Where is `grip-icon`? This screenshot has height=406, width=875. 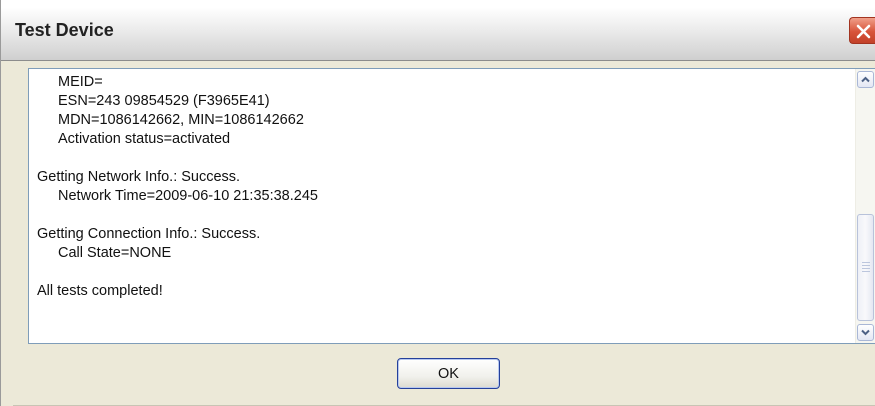
grip-icon is located at coordinates (866, 268).